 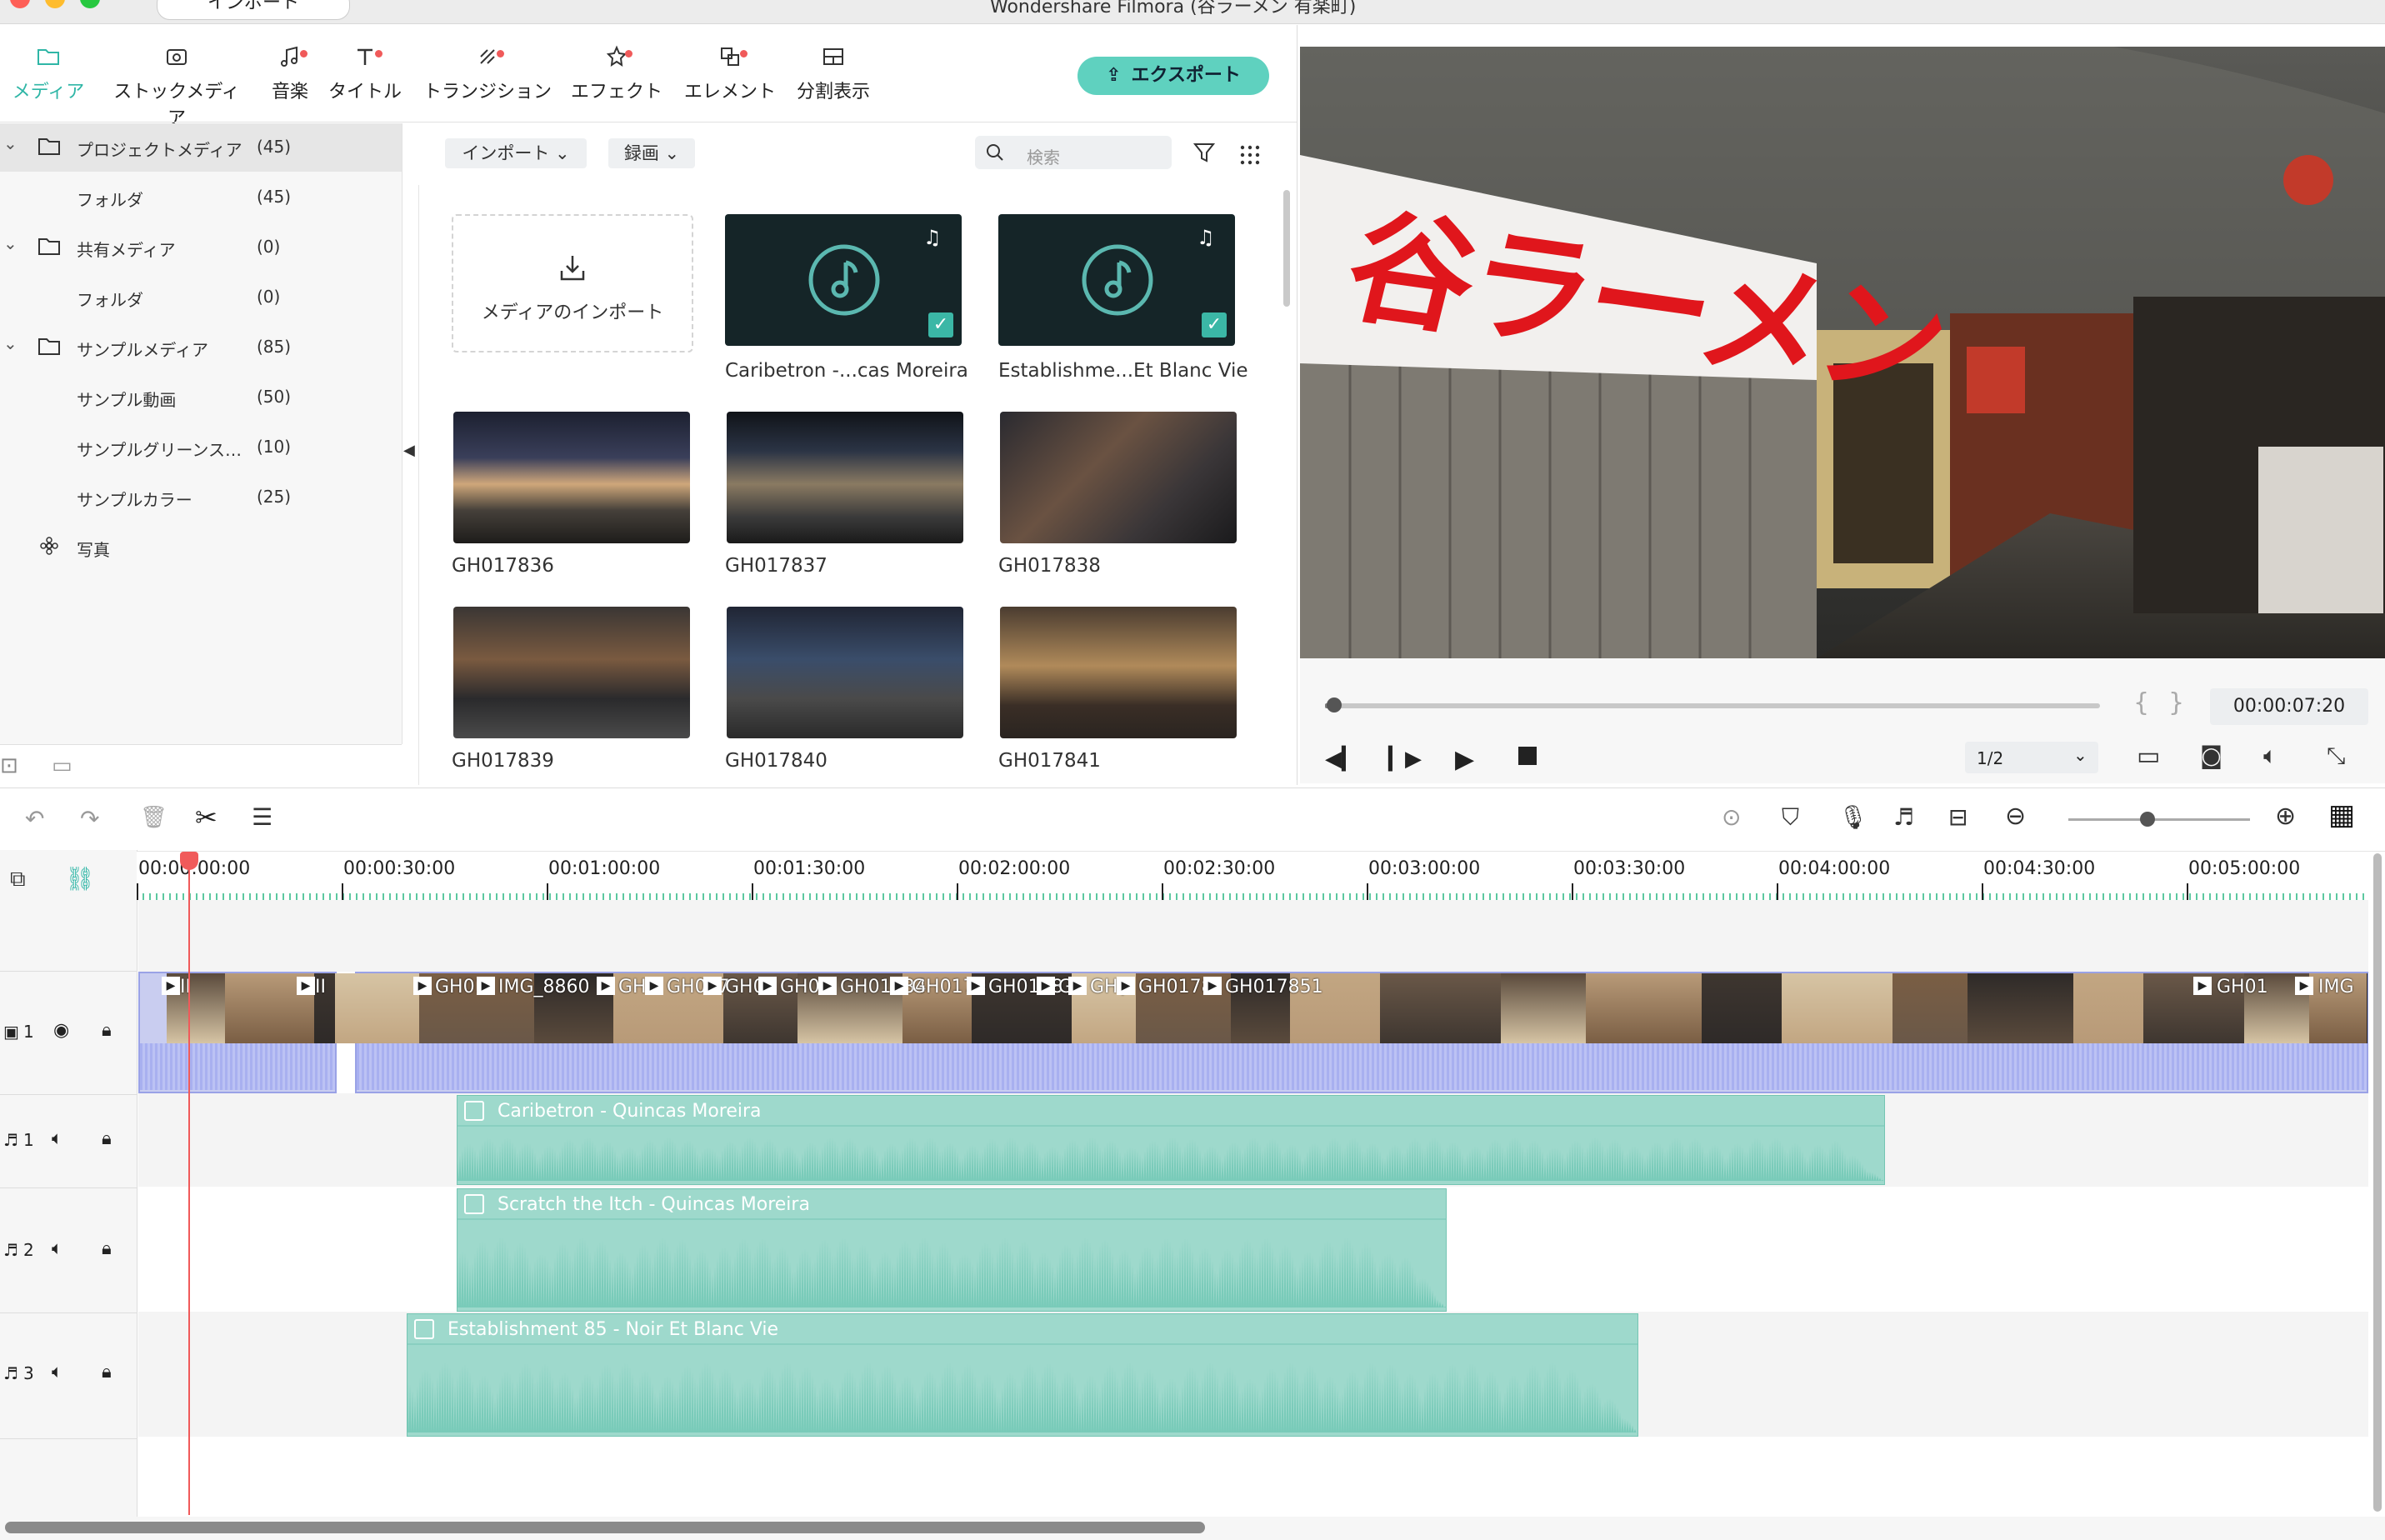 What do you see at coordinates (952, 1250) in the screenshot?
I see `audio-clip: Scratch the Itch - Quincas Moreira` at bounding box center [952, 1250].